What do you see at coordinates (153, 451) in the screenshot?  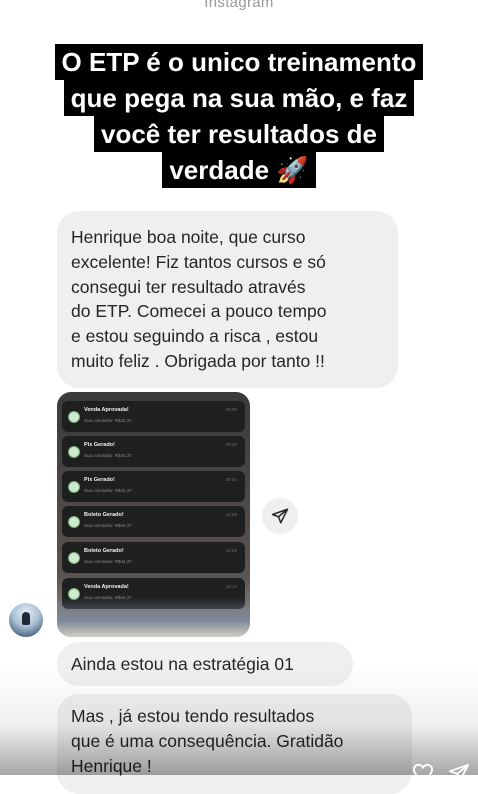 I see `notification-card: Pix Gerado! Sua comissão: R$44,37 08:00` at bounding box center [153, 451].